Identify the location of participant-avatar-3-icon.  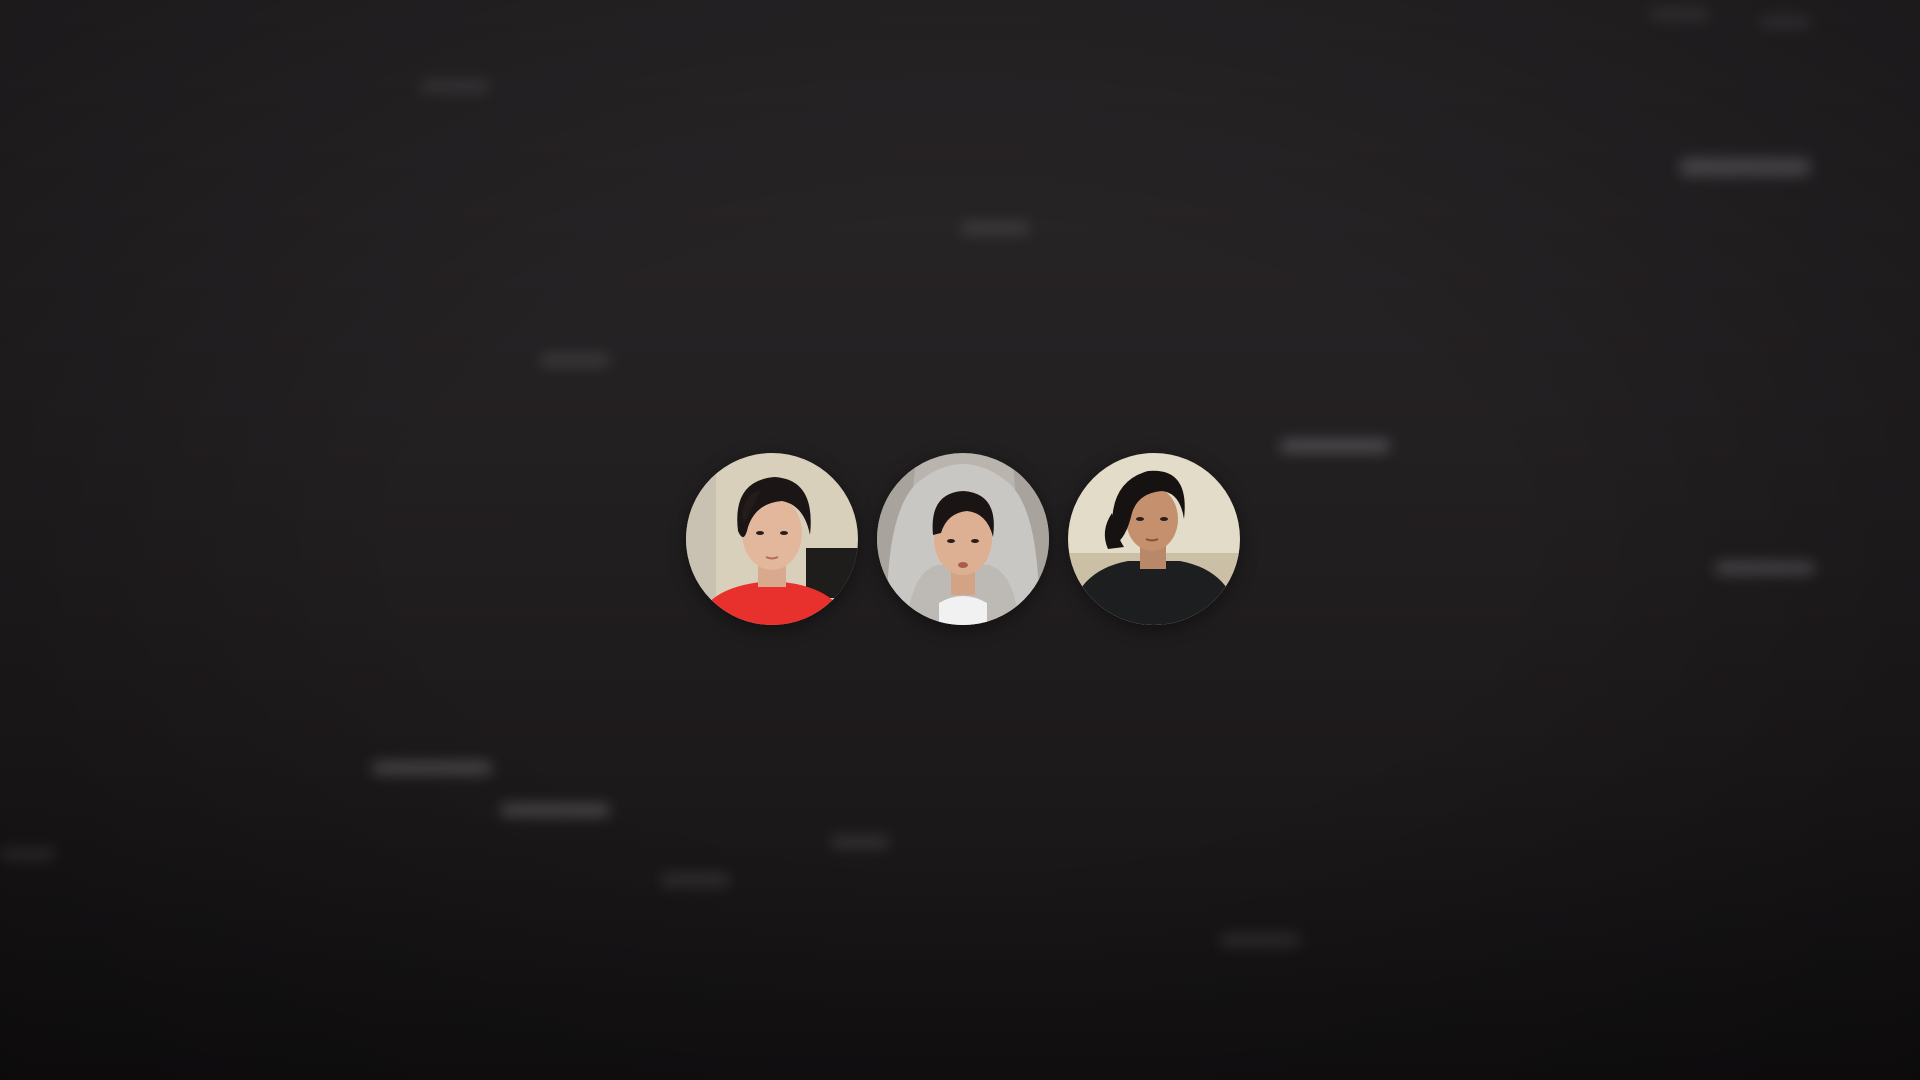
(1154, 539).